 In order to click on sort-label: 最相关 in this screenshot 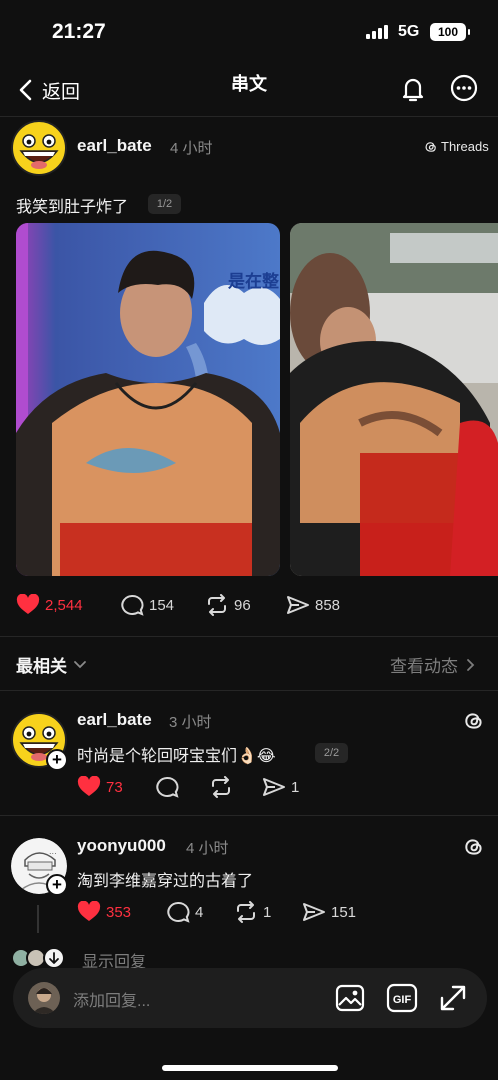, I will do `click(41, 666)`.